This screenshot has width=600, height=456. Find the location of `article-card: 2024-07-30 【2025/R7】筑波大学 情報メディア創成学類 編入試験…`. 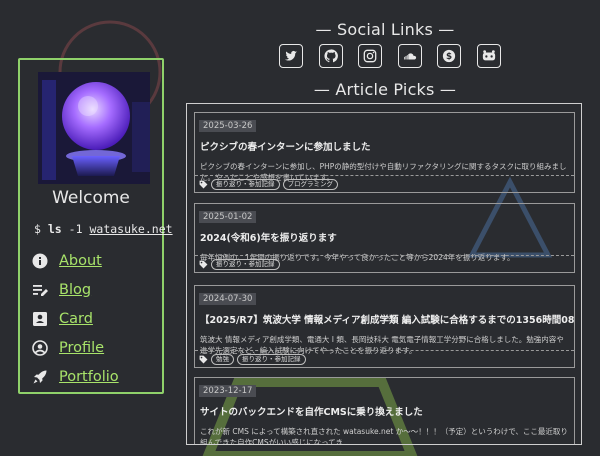

article-card: 2024-07-30 【2025/R7】筑波大学 情報メディア創成学類 編入試験… is located at coordinates (384, 326).